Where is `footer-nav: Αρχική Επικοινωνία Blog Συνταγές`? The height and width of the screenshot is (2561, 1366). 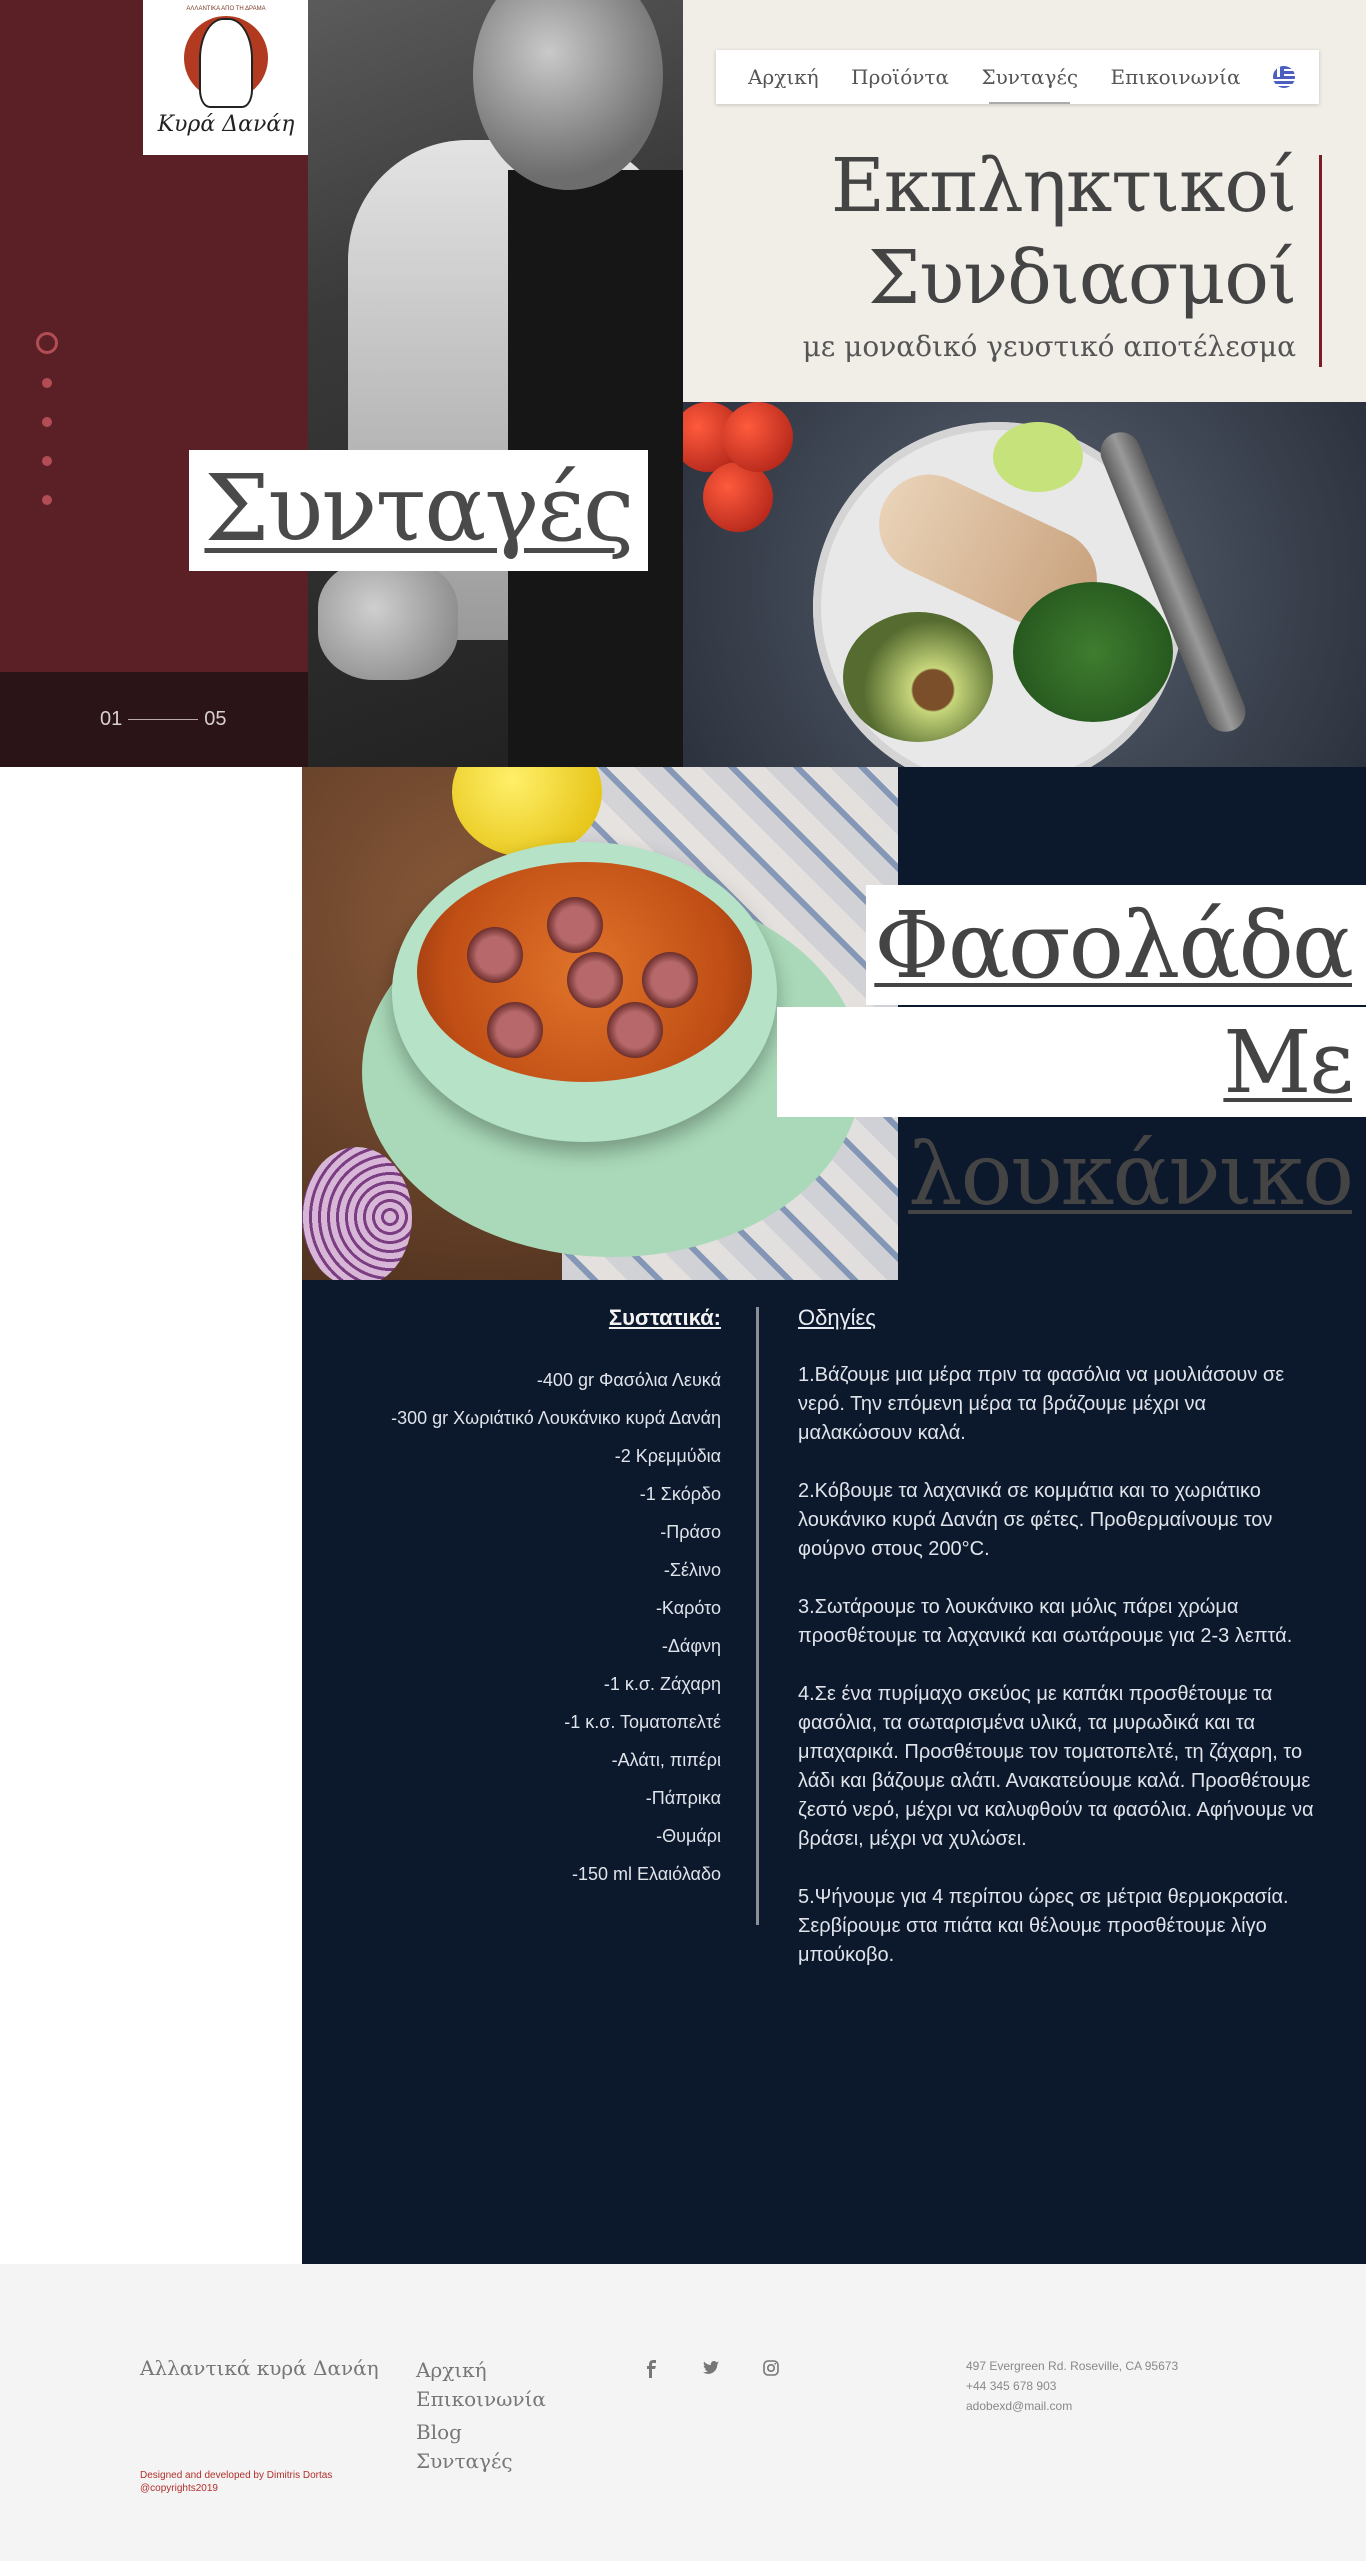
footer-nav: Αρχική Επικοινωνία Blog Συνταγές is located at coordinates (481, 2416).